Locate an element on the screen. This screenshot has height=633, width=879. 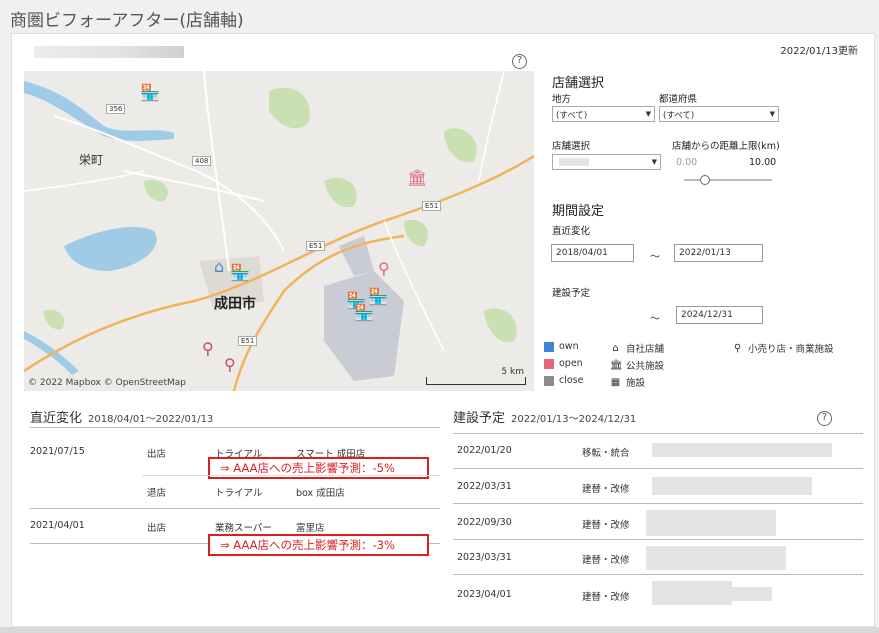
plan-table-title: 建設予定 2022/01/13～2024/12/31 is located at coordinates (544, 416).